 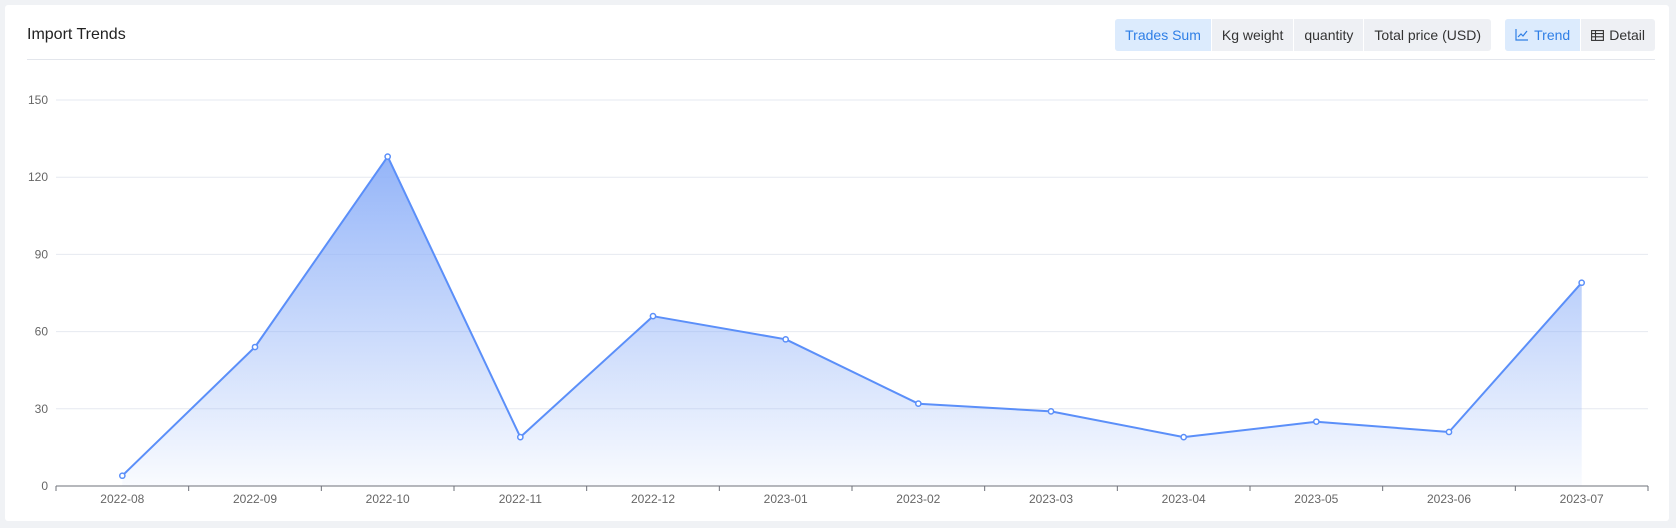 What do you see at coordinates (1582, 499) in the screenshot?
I see `x-tick-label: 2023-07` at bounding box center [1582, 499].